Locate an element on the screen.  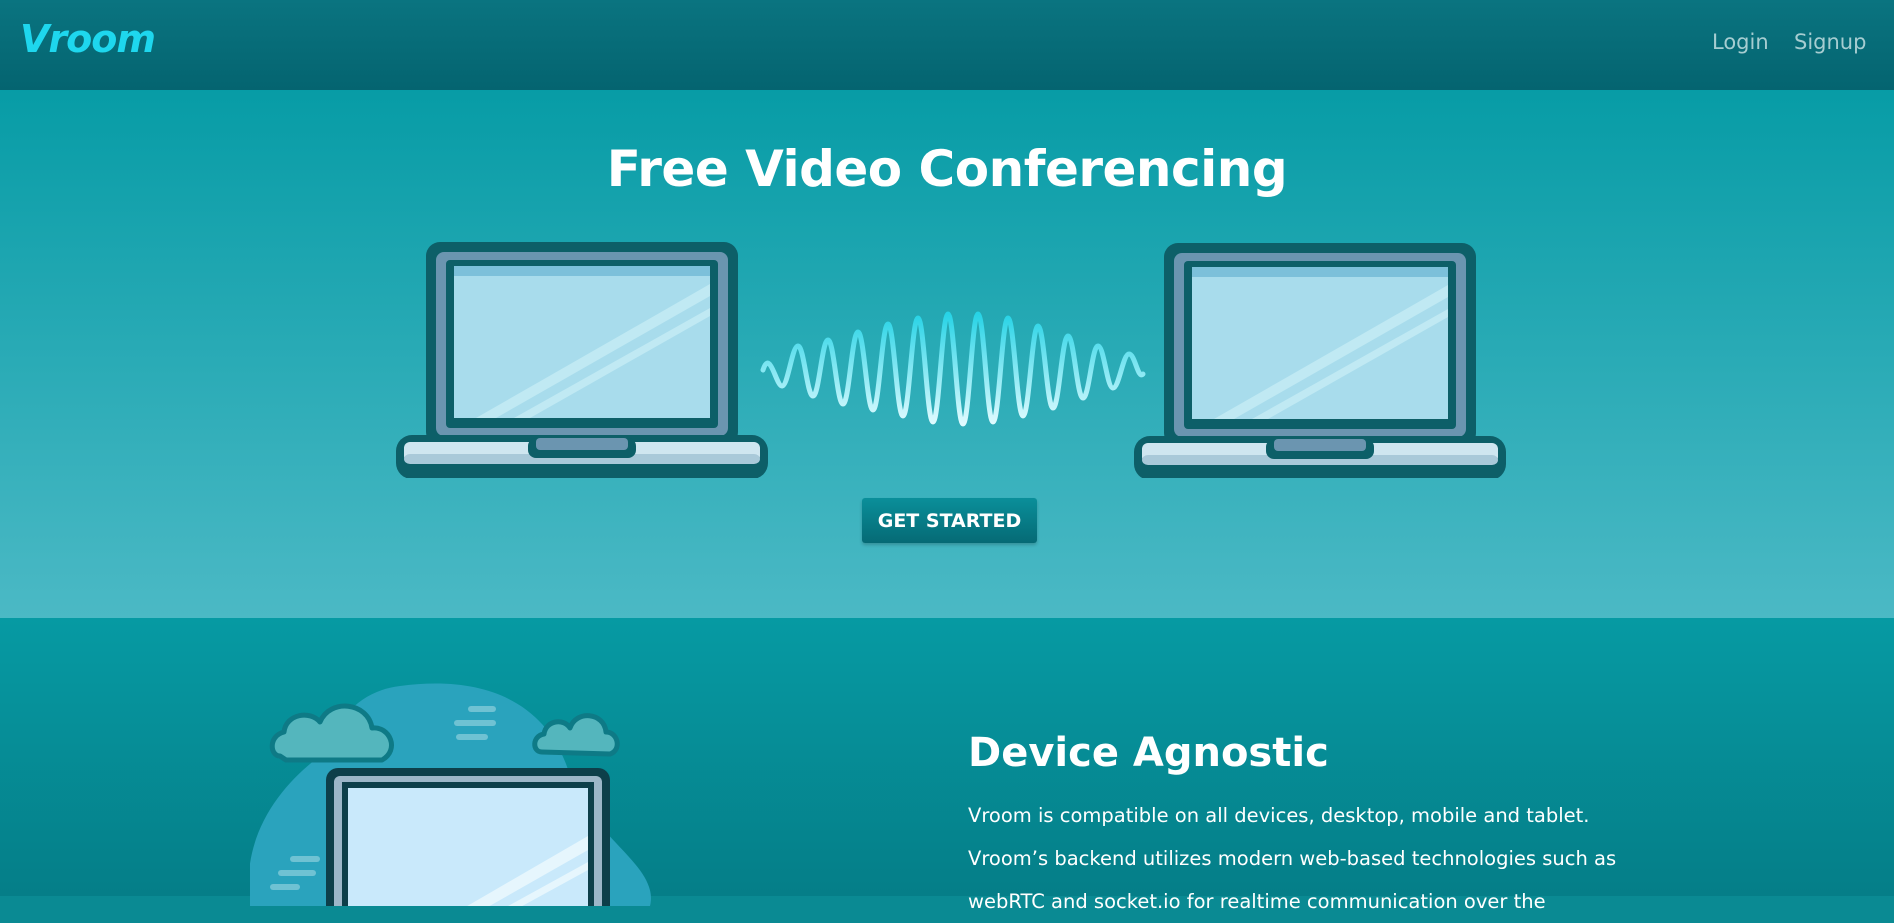
cloud-icon is located at coordinates (576, 735).